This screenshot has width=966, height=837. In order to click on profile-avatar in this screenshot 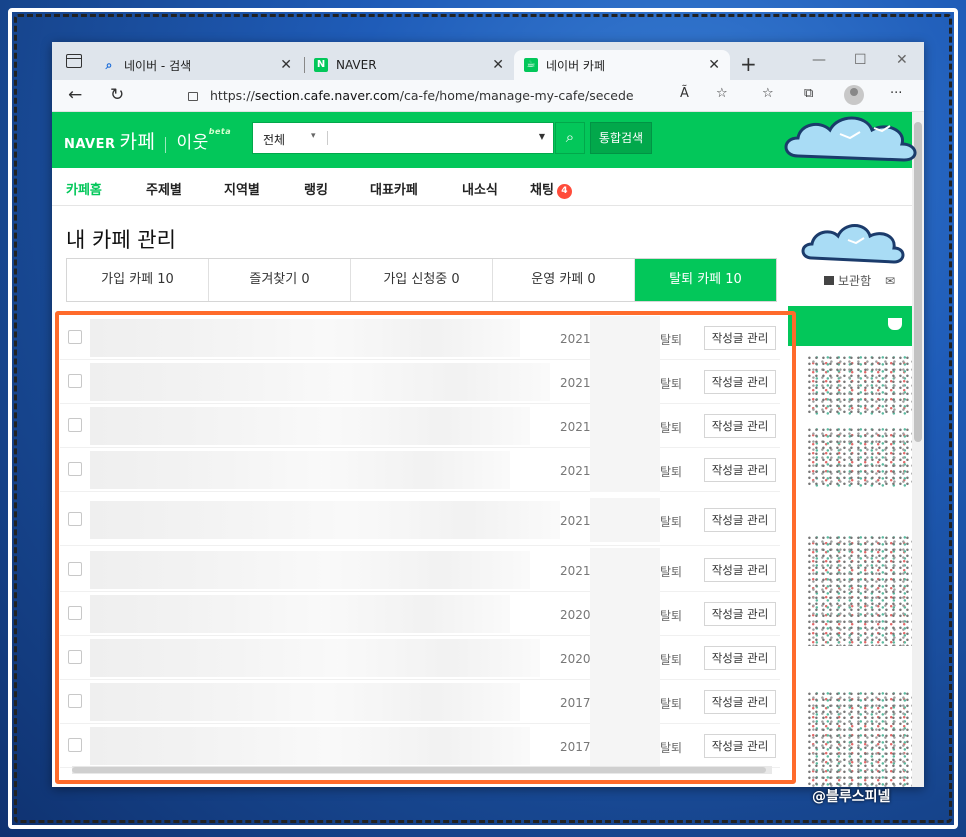, I will do `click(854, 95)`.